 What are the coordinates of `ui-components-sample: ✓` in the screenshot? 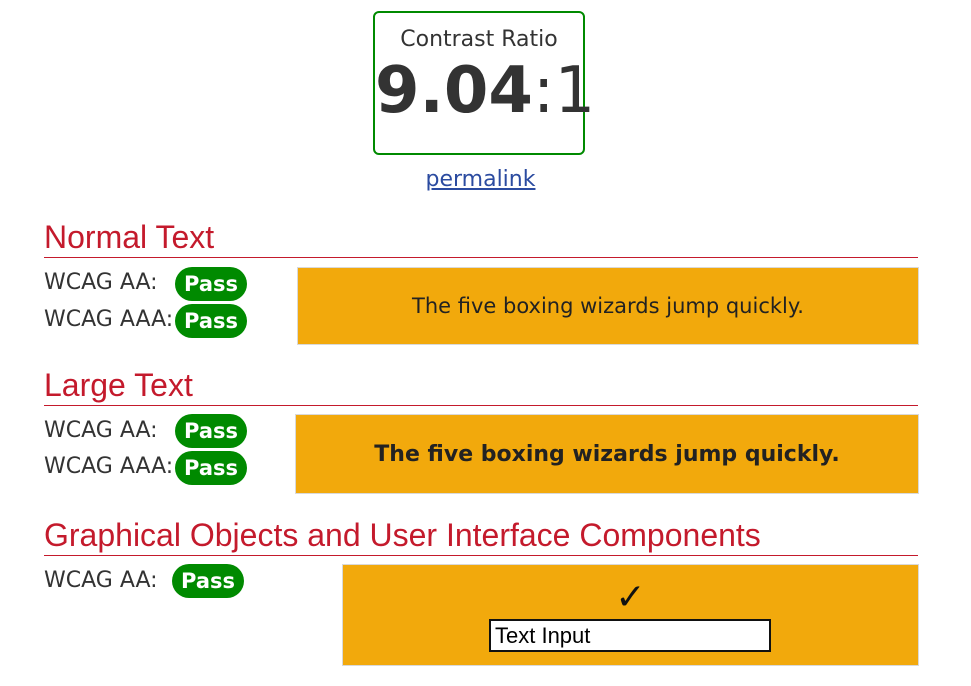 It's located at (630, 615).